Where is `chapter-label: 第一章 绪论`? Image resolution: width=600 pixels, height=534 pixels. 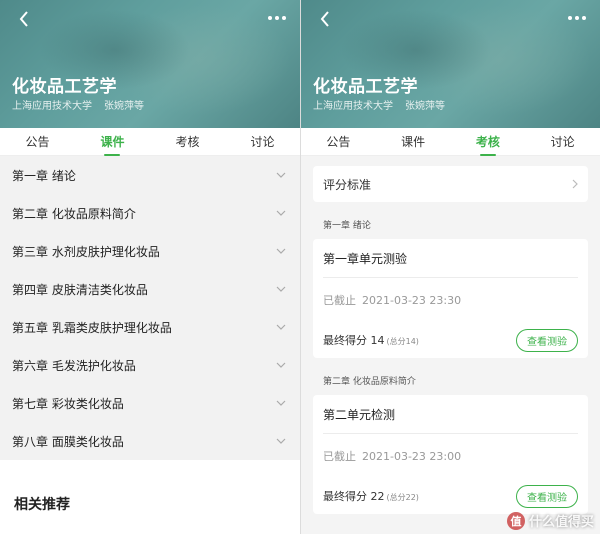
chapter-label: 第一章 绪论 is located at coordinates (44, 175).